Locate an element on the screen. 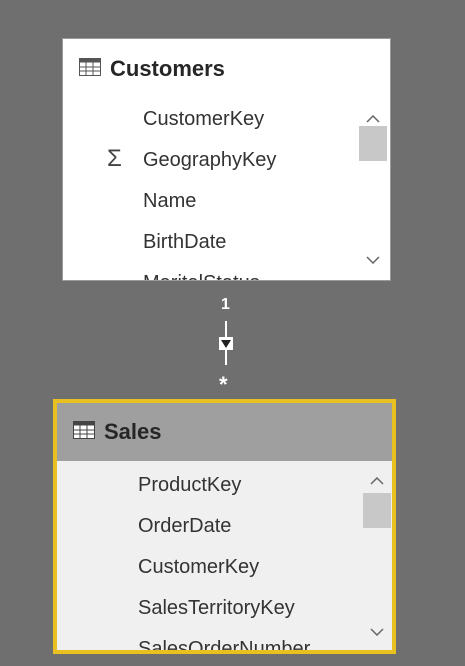 Image resolution: width=465 pixels, height=666 pixels. field-label: OrderDate is located at coordinates (185, 526).